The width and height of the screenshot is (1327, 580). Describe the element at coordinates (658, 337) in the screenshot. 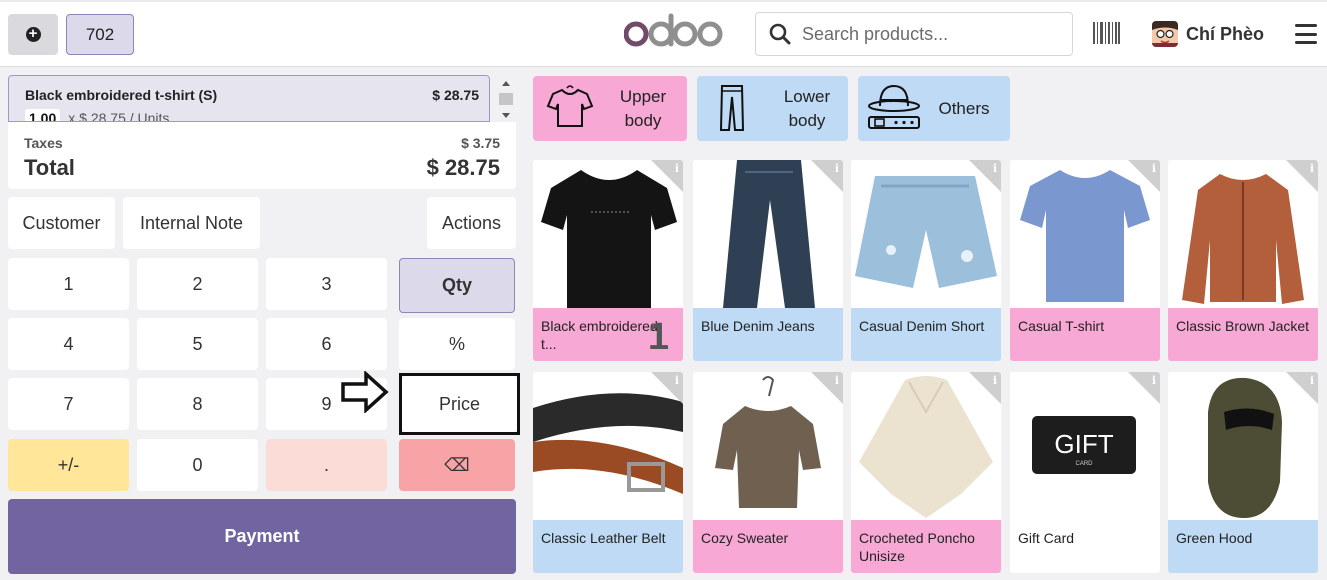

I see `product-qty-badge: 1` at that location.